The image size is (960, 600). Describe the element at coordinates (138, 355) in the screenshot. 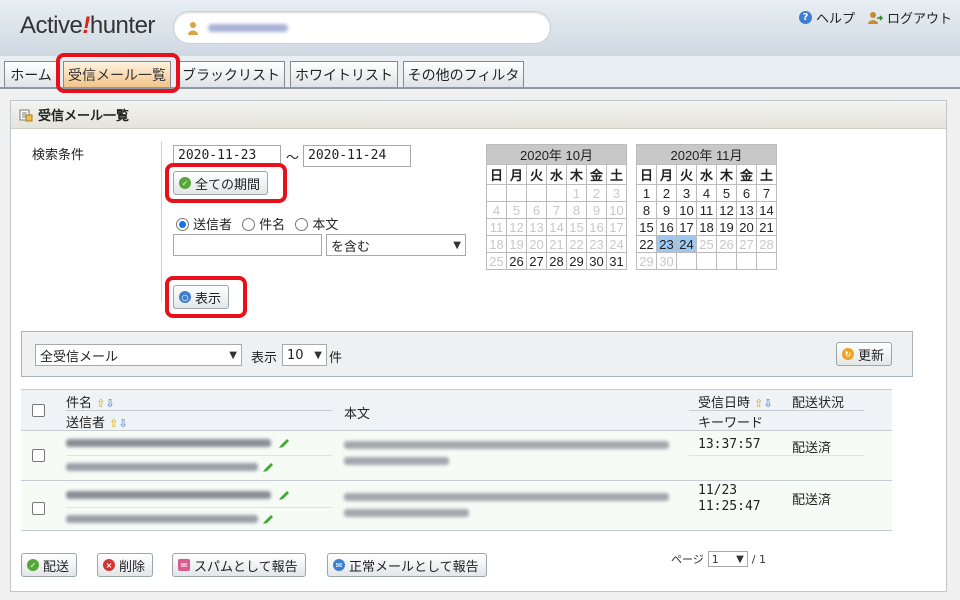

I see `mail-type-select: 全受信メール ▼` at that location.